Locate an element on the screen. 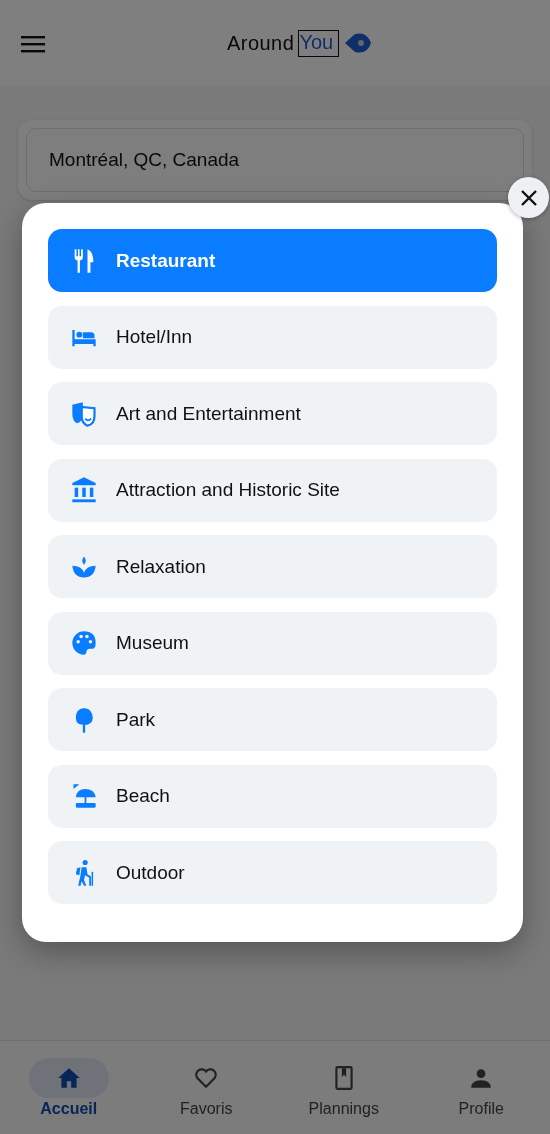  nav-tab: Favoris is located at coordinates (206, 1087).